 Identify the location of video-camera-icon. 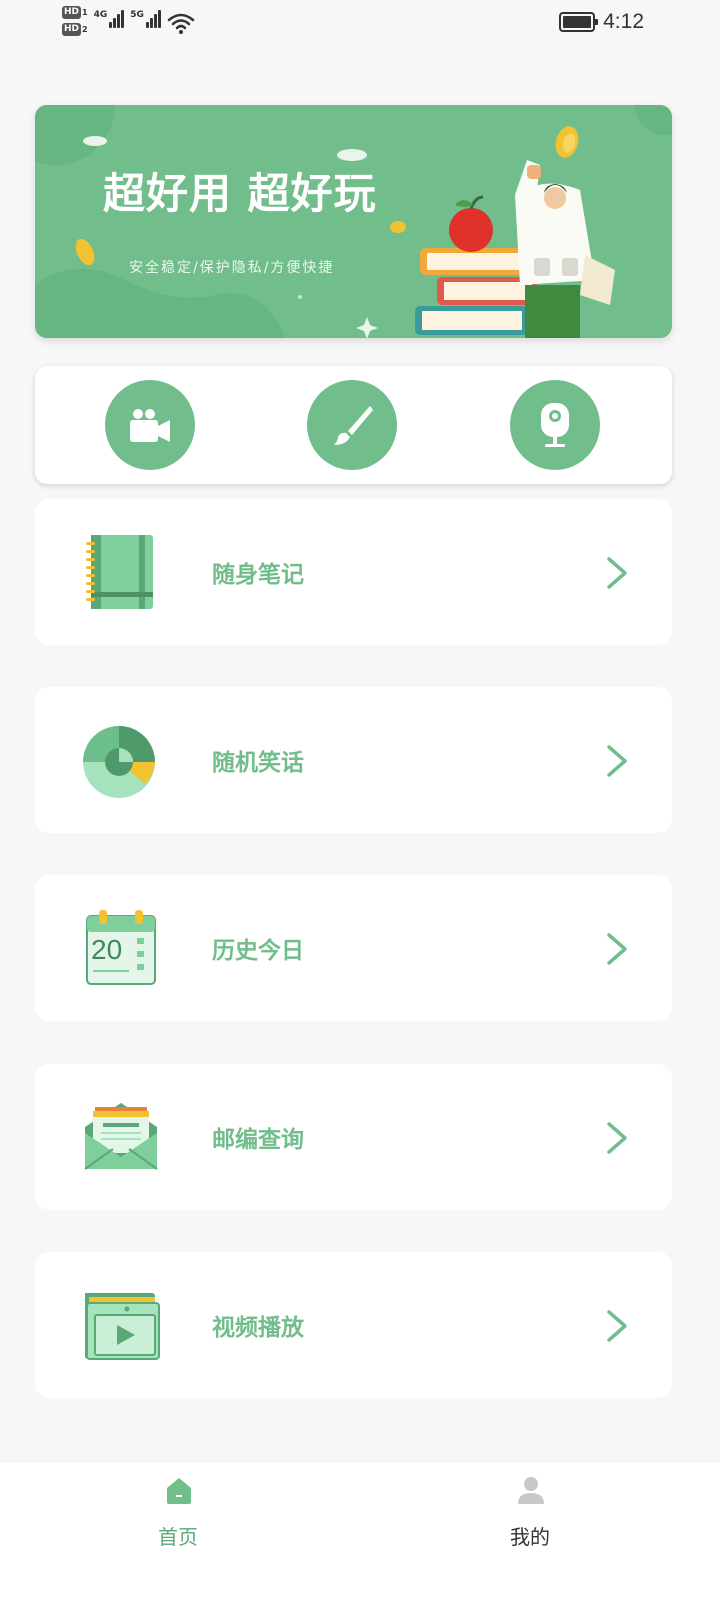
(150, 425).